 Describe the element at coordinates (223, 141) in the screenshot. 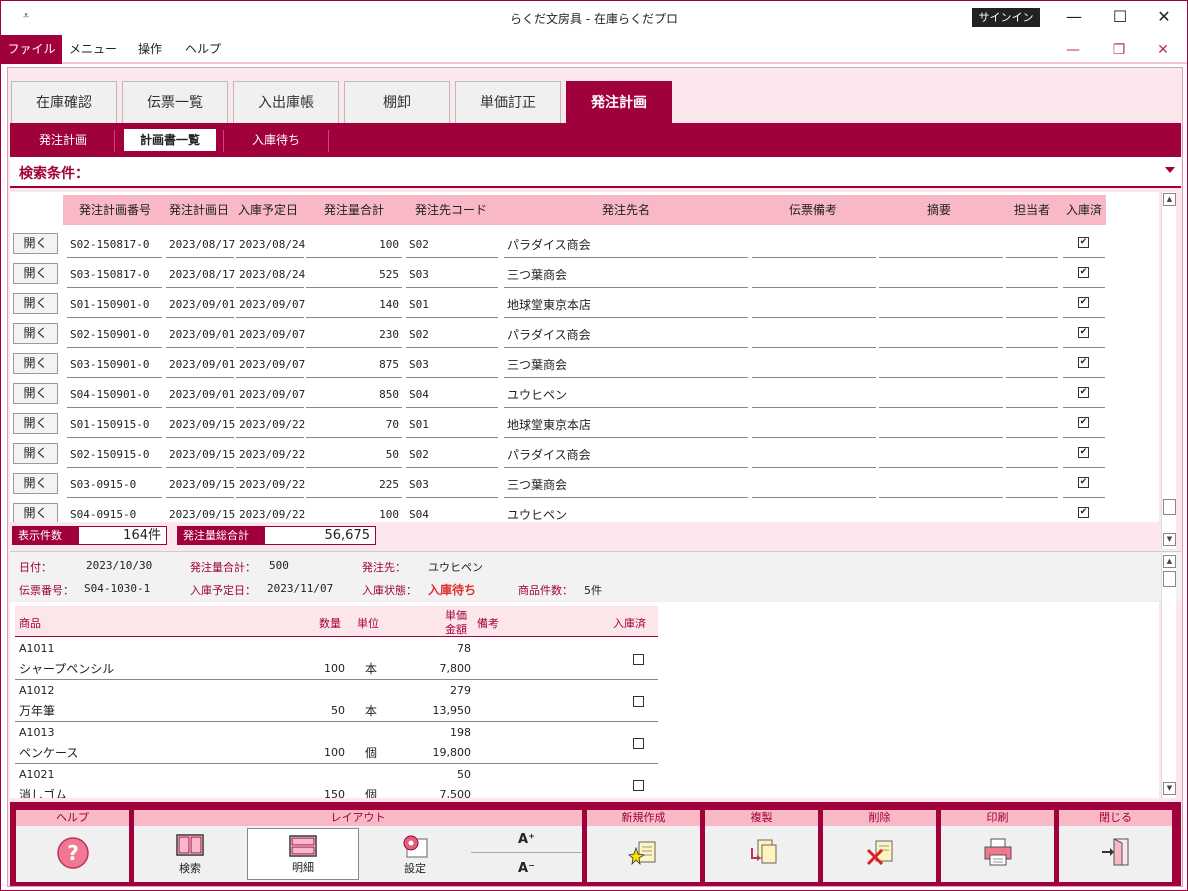

I see `subtab-divider` at that location.